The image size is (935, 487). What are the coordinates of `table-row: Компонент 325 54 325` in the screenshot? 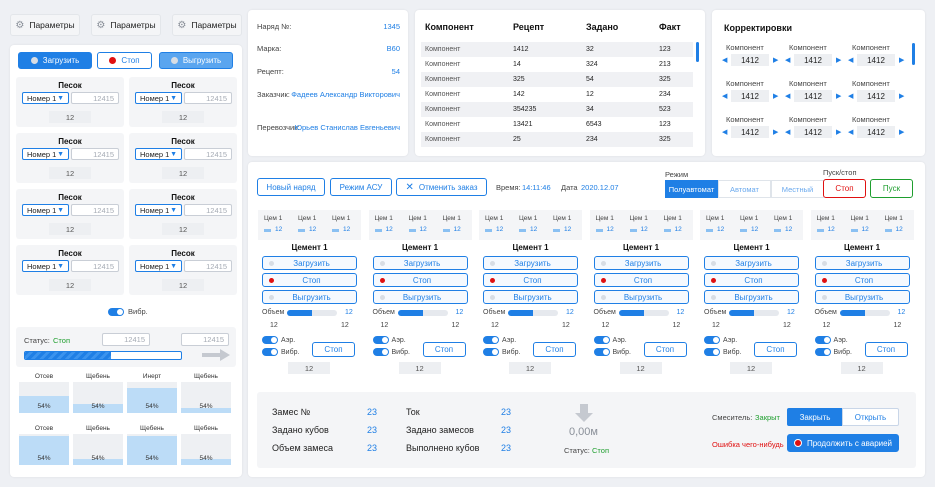 It's located at (557, 79).